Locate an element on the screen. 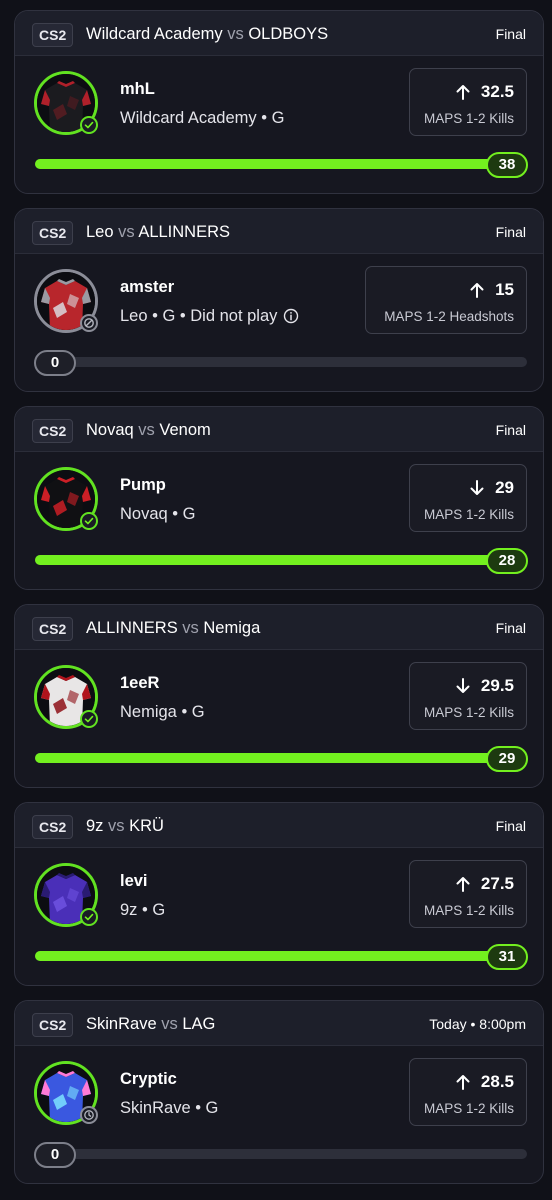 Image resolution: width=552 pixels, height=1200 pixels. team-2: KRÜ is located at coordinates (146, 826).